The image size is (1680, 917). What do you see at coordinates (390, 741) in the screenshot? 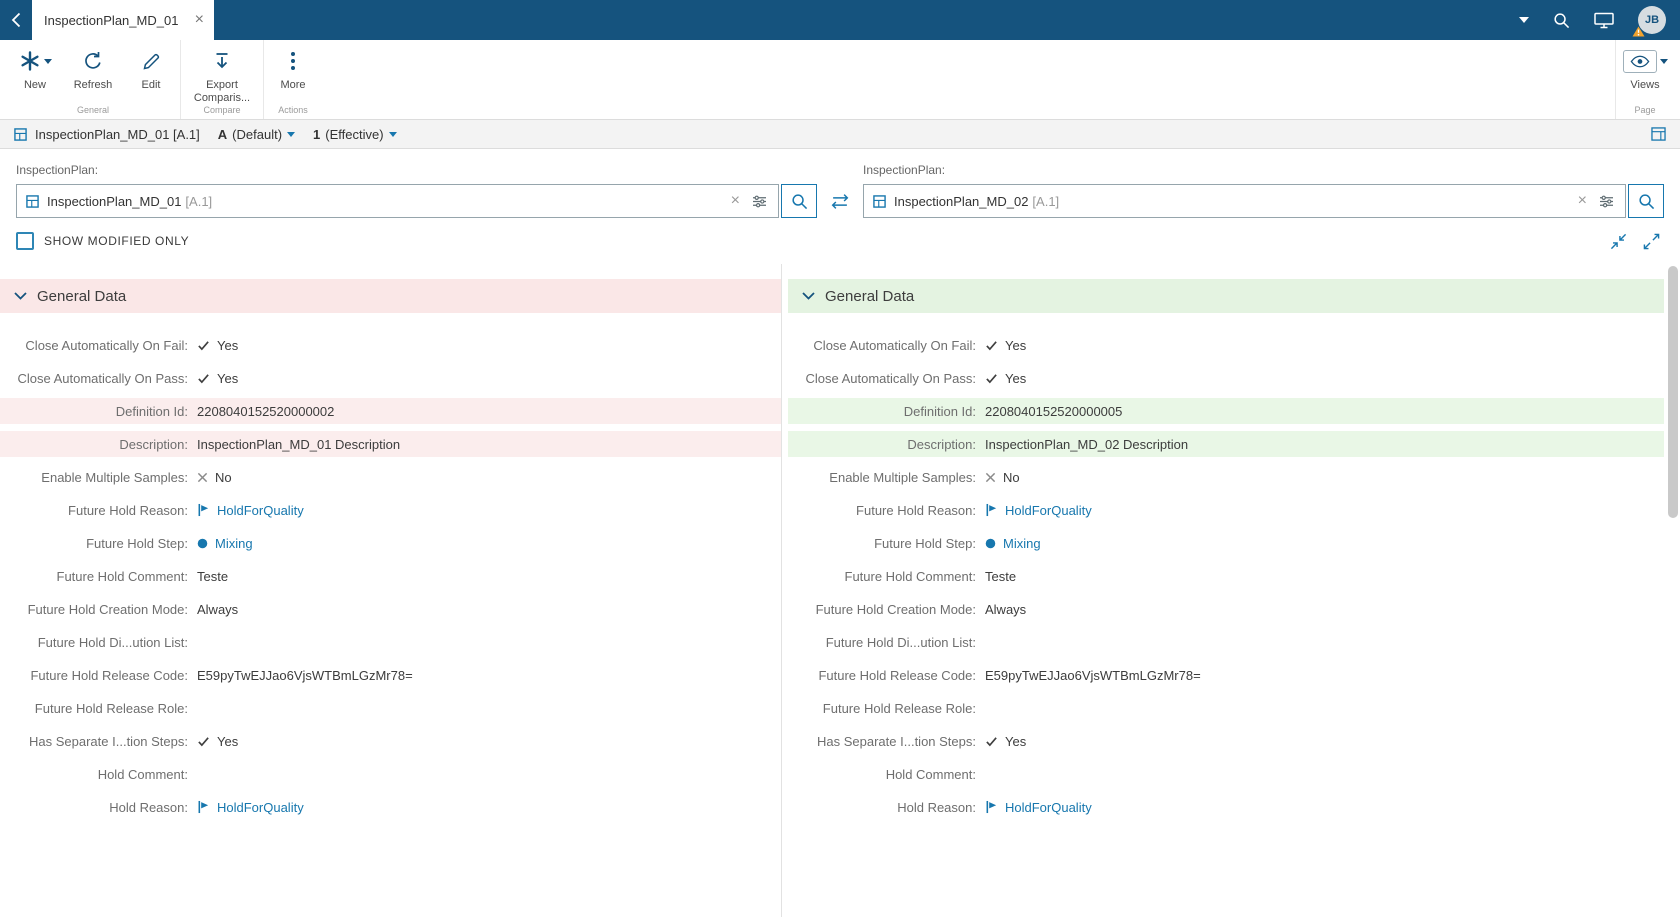
I see `comparison-row: Has Separate I...tion Steps: Yes` at bounding box center [390, 741].